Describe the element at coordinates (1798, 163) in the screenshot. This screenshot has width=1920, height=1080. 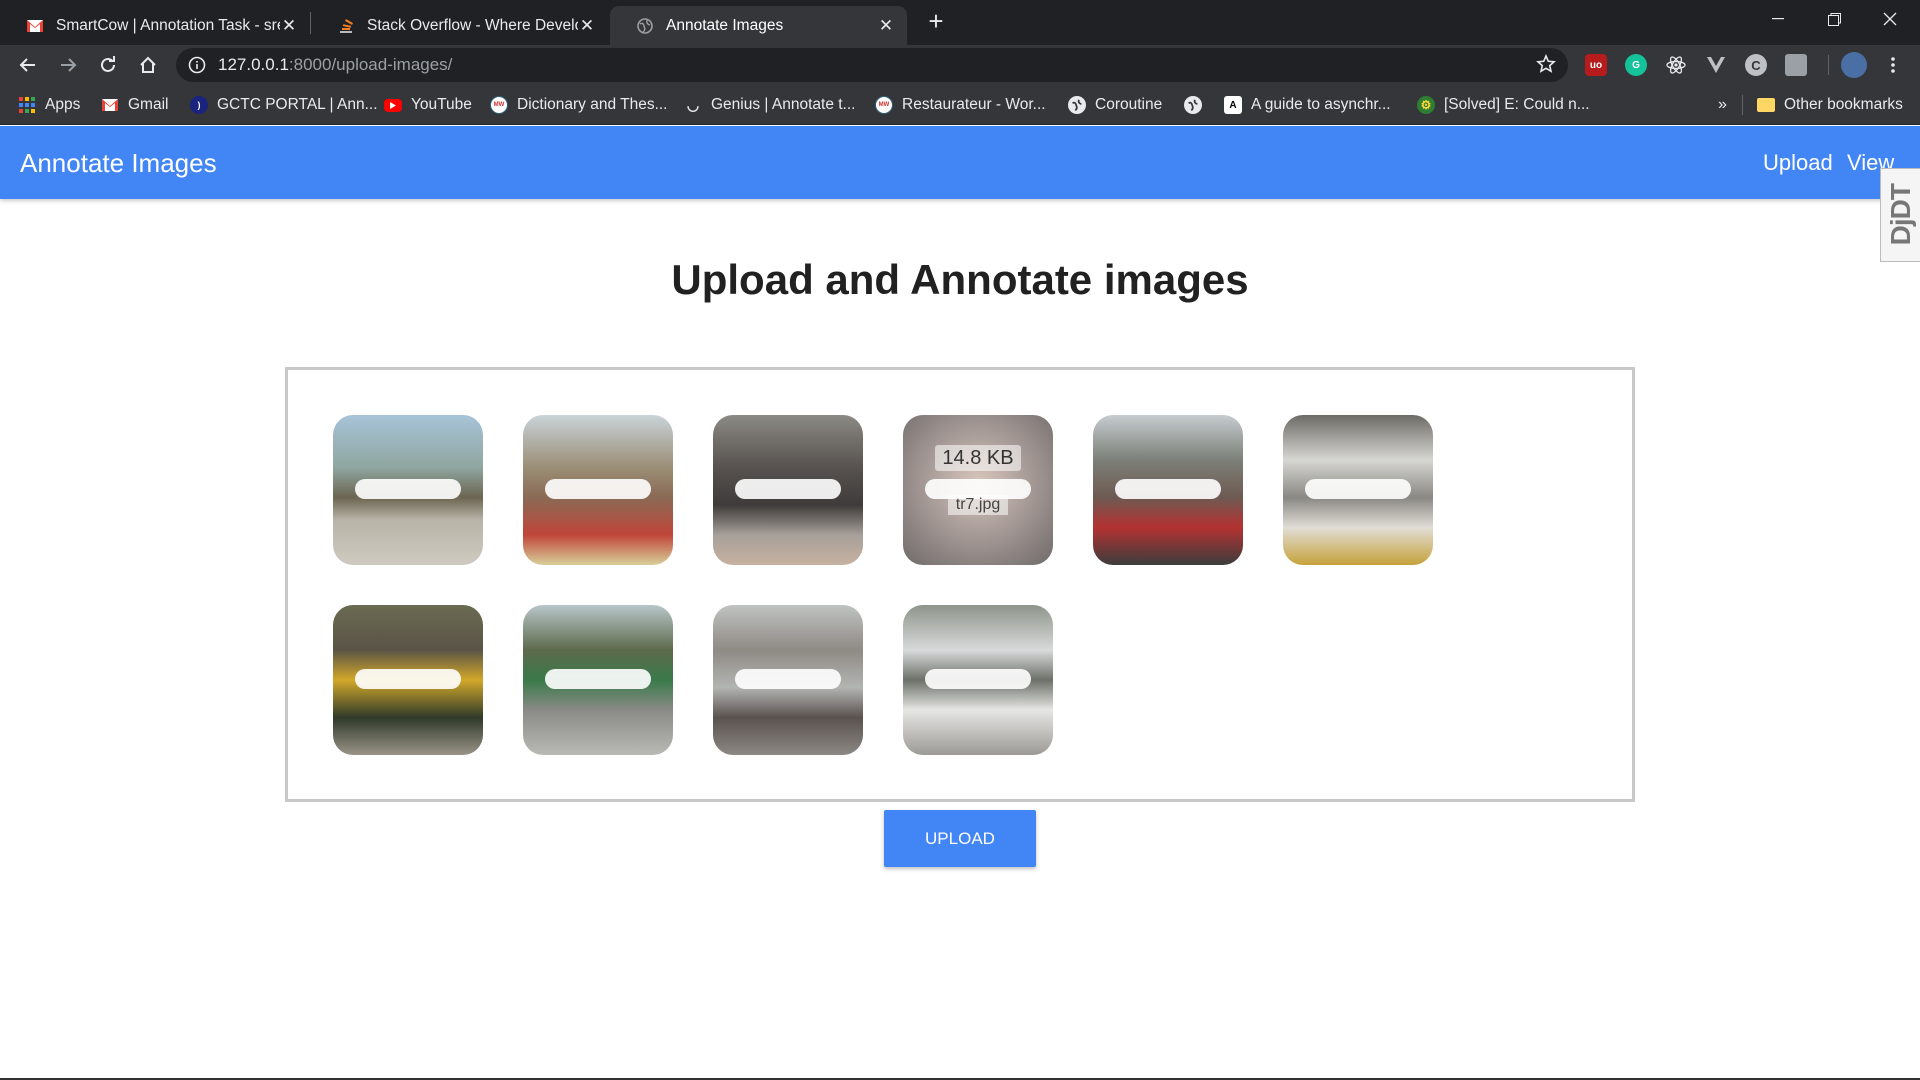
I see `nav-upload-link: Upload` at that location.